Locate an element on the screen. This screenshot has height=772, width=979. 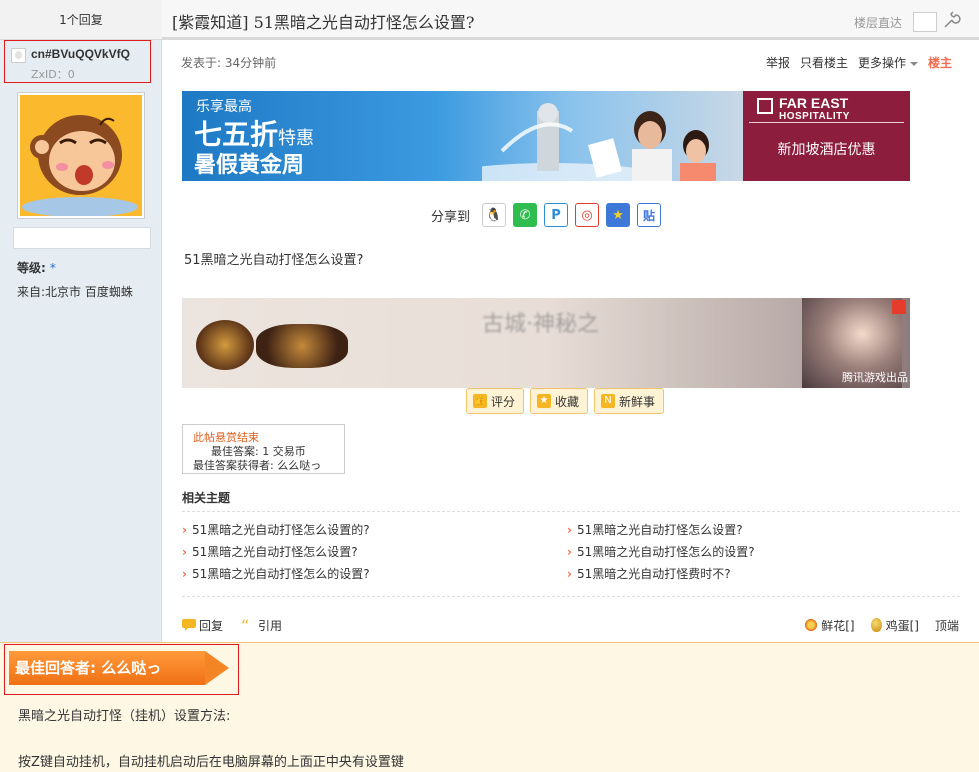
user-progress-bar is located at coordinates (82, 238).